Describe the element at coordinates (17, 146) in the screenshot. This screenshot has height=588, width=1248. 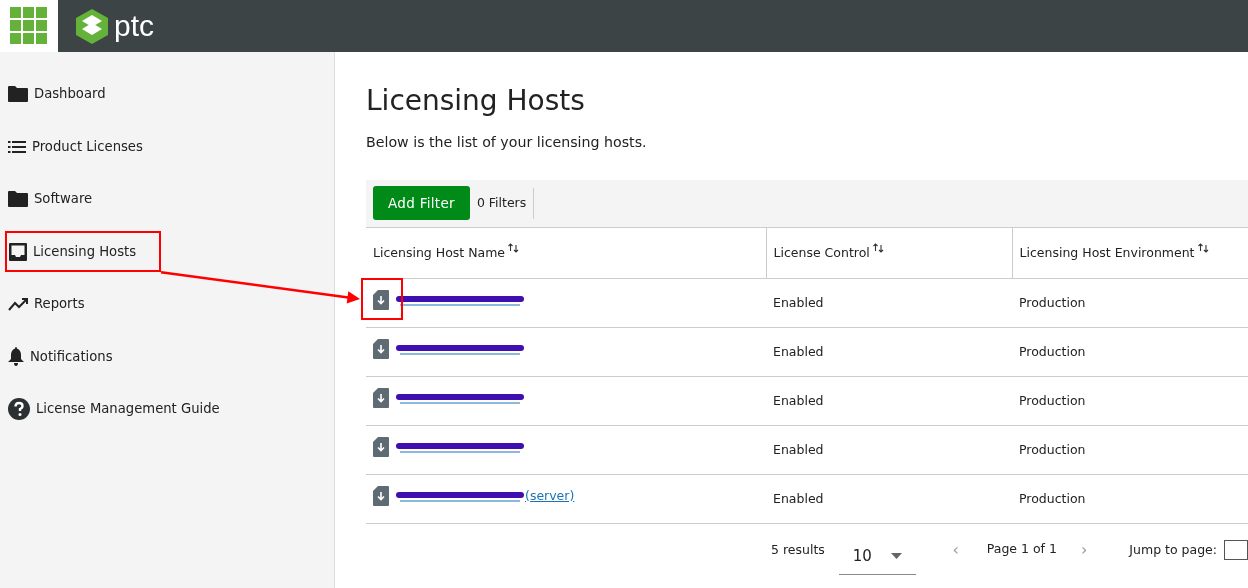
I see `list-icon` at that location.